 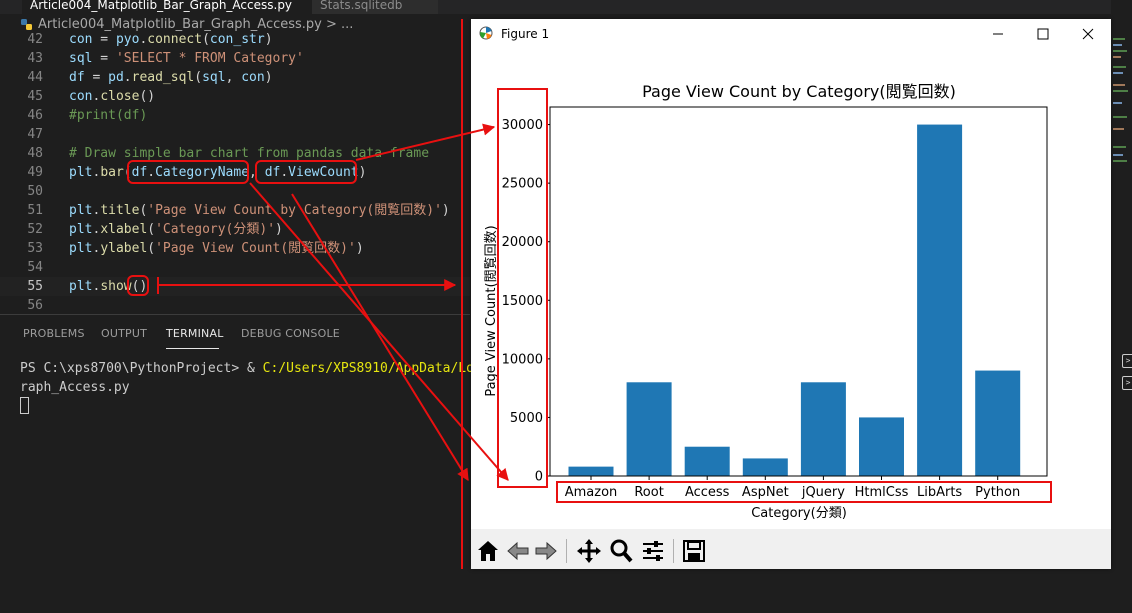 I want to click on back-arrow-icon, so click(x=518, y=551).